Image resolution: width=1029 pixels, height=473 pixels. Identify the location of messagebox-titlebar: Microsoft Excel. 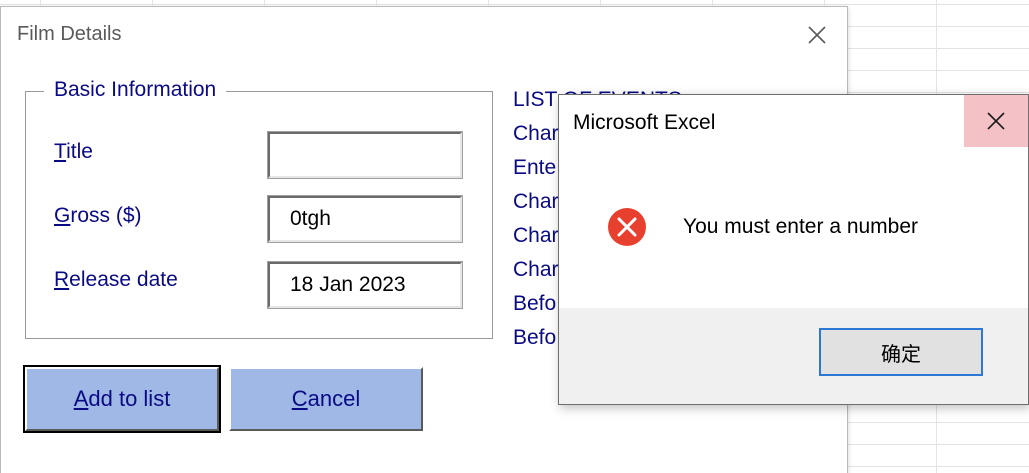
(793, 122).